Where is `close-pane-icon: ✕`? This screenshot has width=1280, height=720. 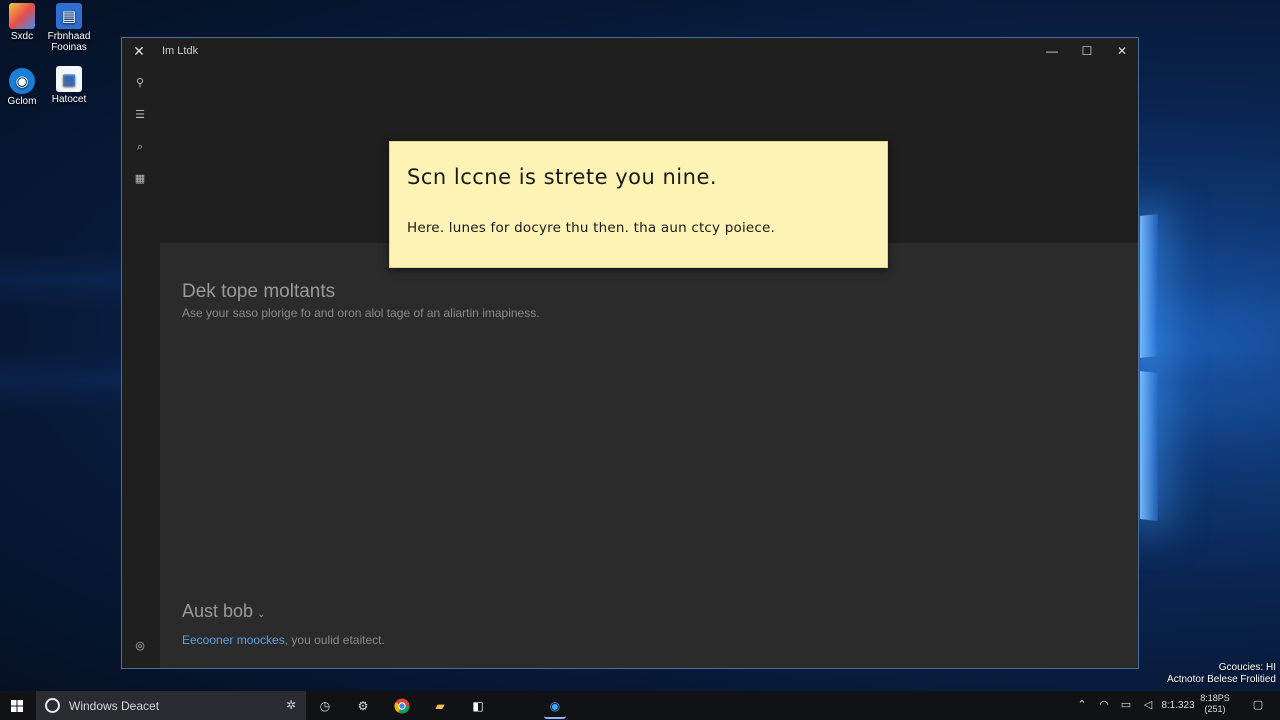 close-pane-icon: ✕ is located at coordinates (139, 51).